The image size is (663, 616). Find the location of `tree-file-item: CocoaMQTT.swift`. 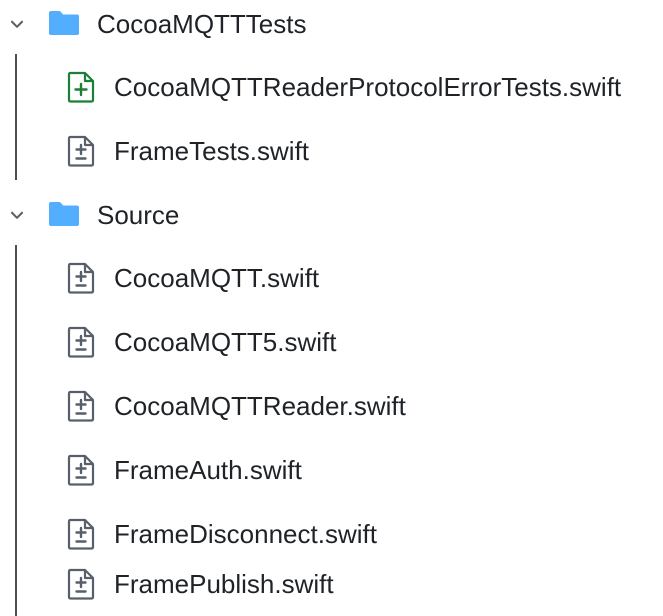

tree-file-item: CocoaMQTT.swift is located at coordinates (331, 278).